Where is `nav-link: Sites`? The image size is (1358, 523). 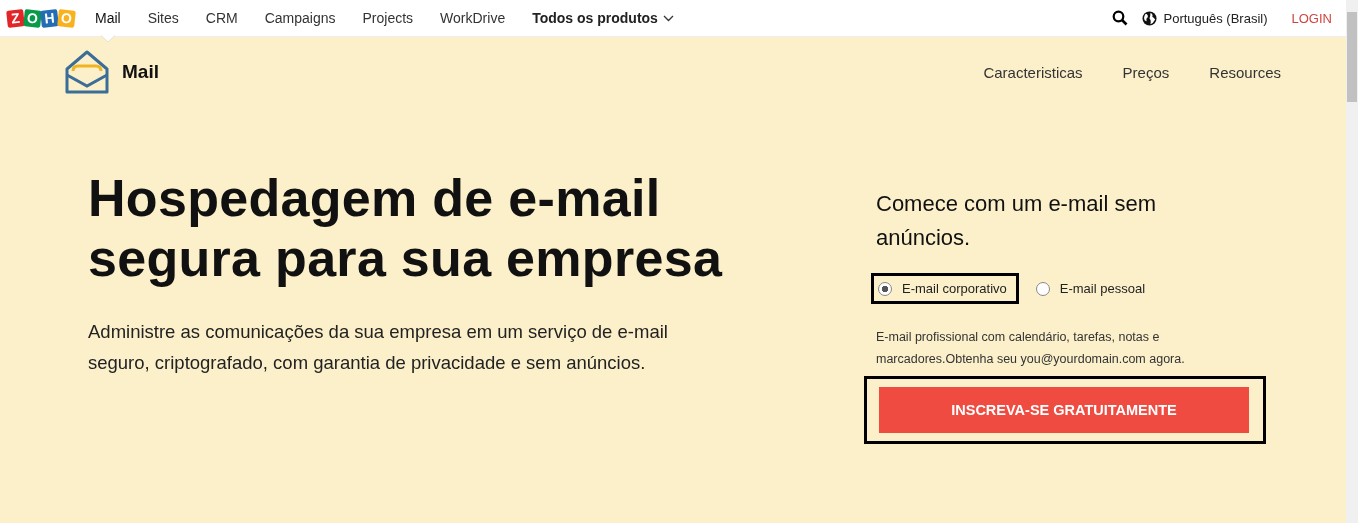 nav-link: Sites is located at coordinates (163, 18).